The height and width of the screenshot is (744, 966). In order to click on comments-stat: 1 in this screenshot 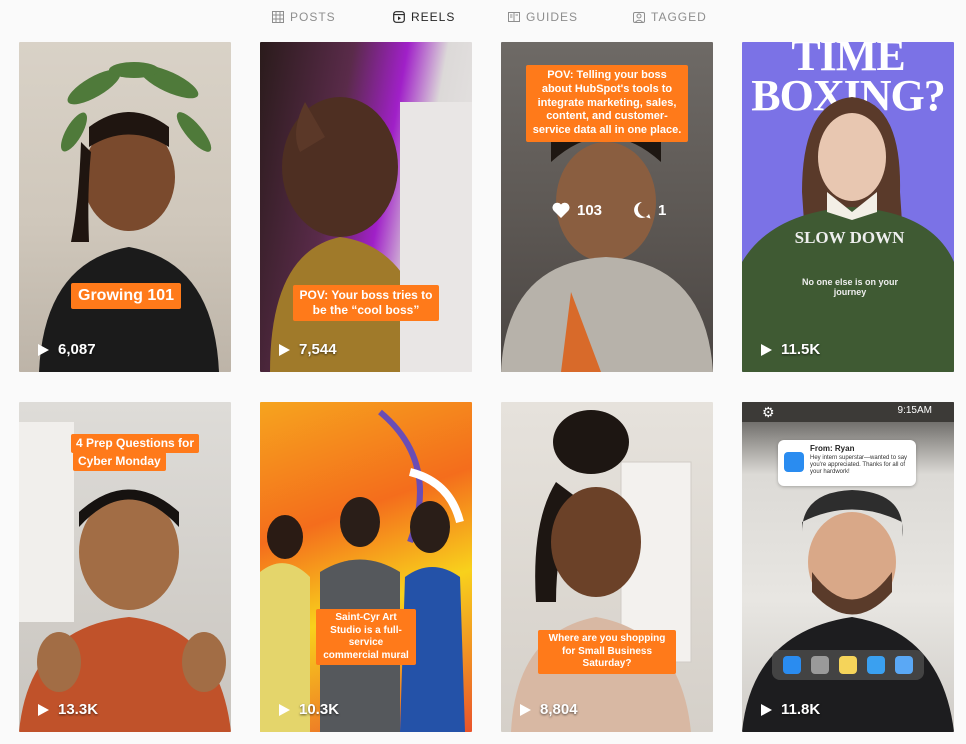, I will do `click(649, 210)`.